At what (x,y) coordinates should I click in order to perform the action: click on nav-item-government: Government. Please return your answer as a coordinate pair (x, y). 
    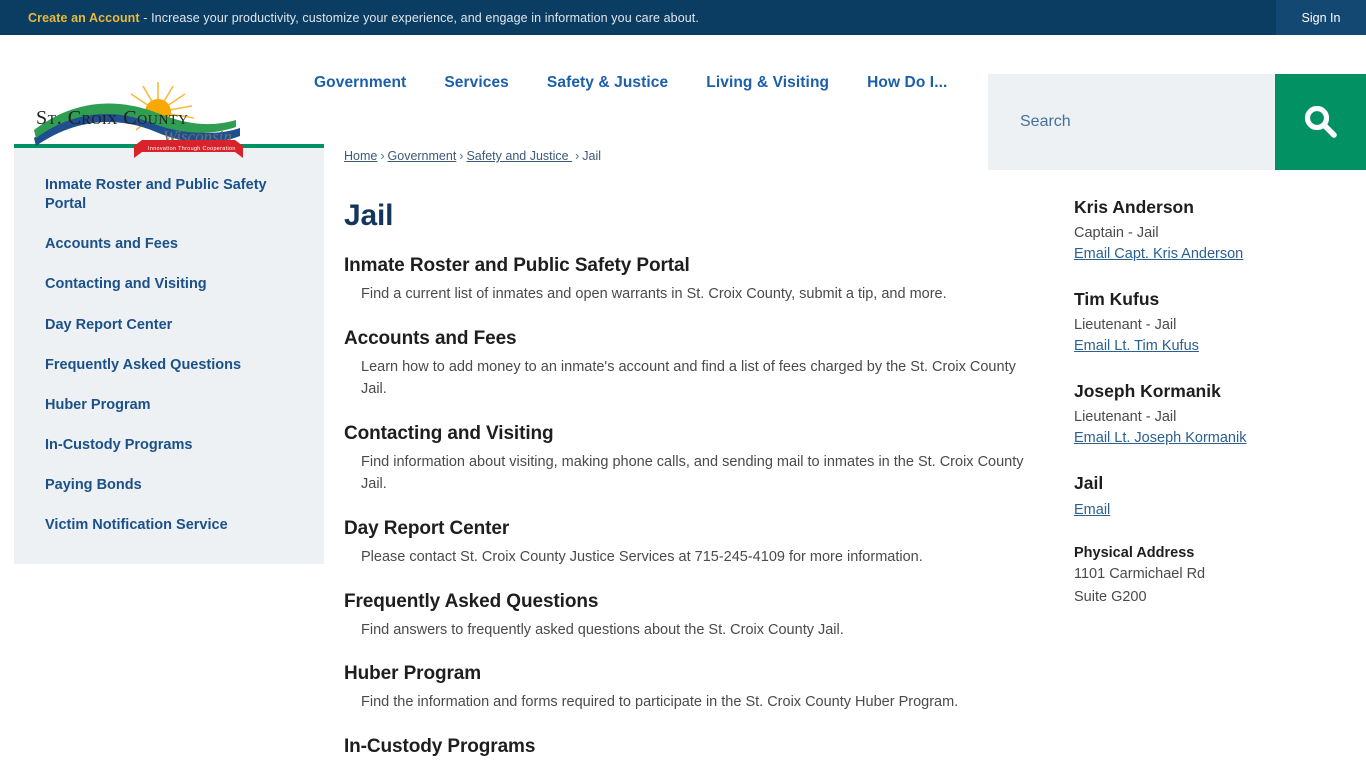
    Looking at the image, I should click on (360, 83).